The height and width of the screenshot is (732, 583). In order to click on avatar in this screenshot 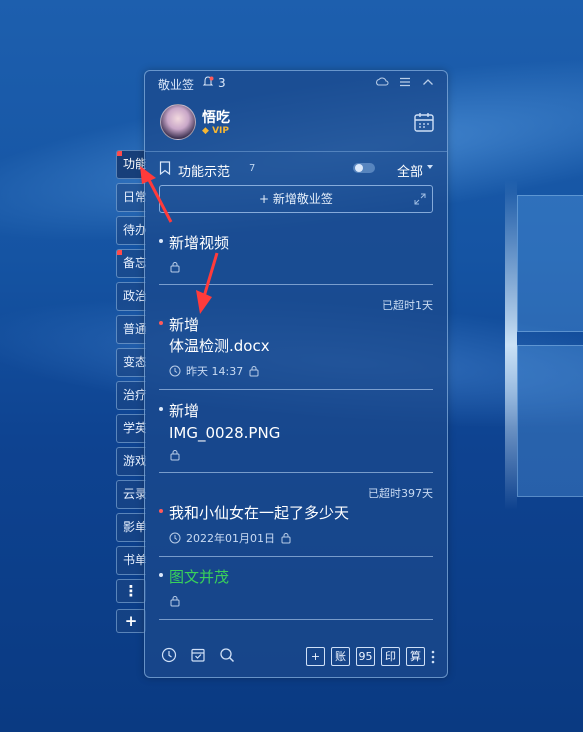, I will do `click(178, 122)`.